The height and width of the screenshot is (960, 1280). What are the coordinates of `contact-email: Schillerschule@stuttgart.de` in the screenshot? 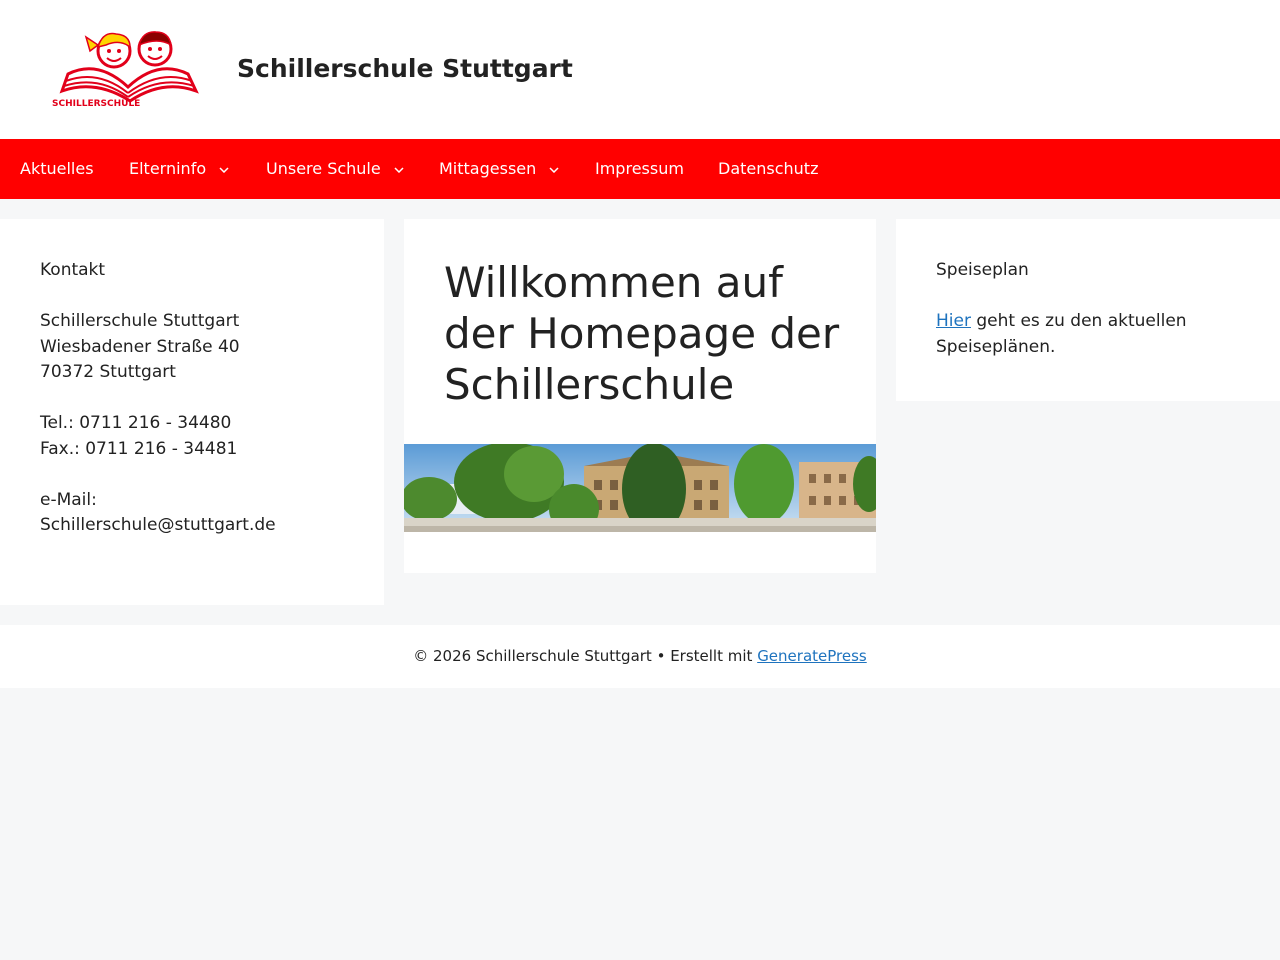 It's located at (158, 525).